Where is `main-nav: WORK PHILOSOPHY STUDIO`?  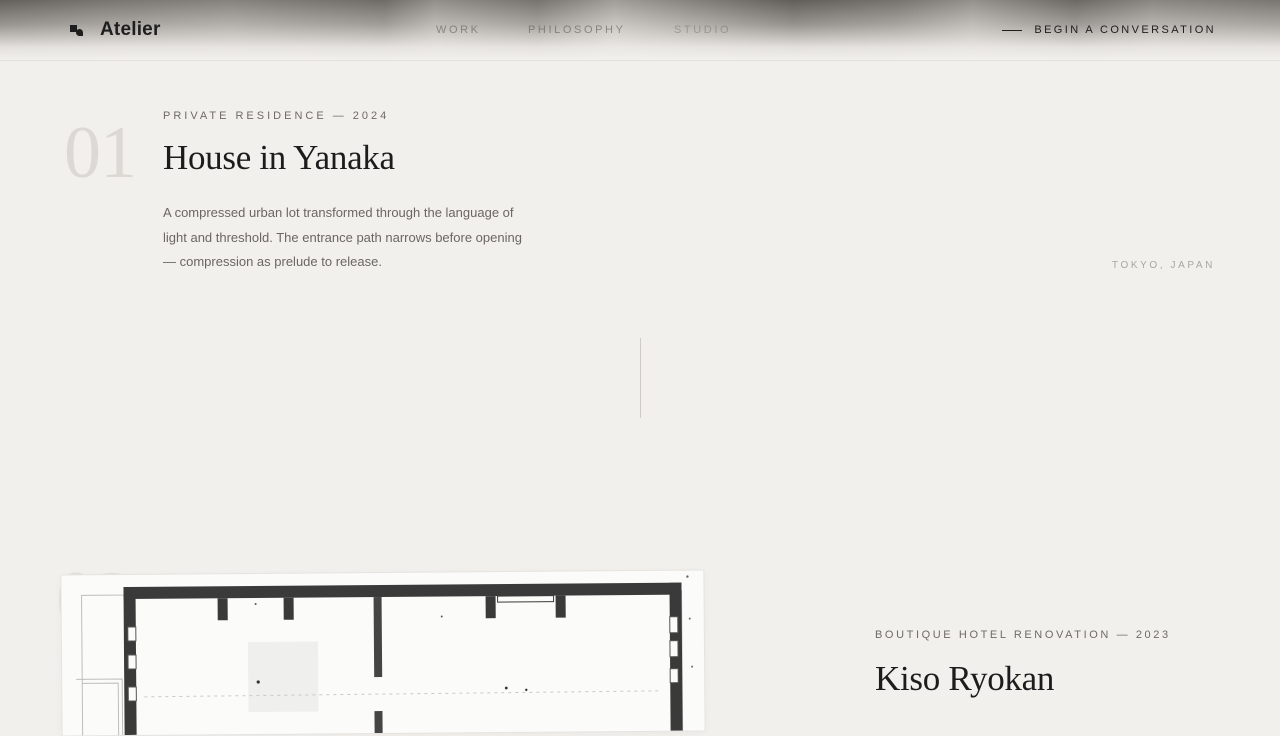
main-nav: WORK PHILOSOPHY STUDIO is located at coordinates (585, 30).